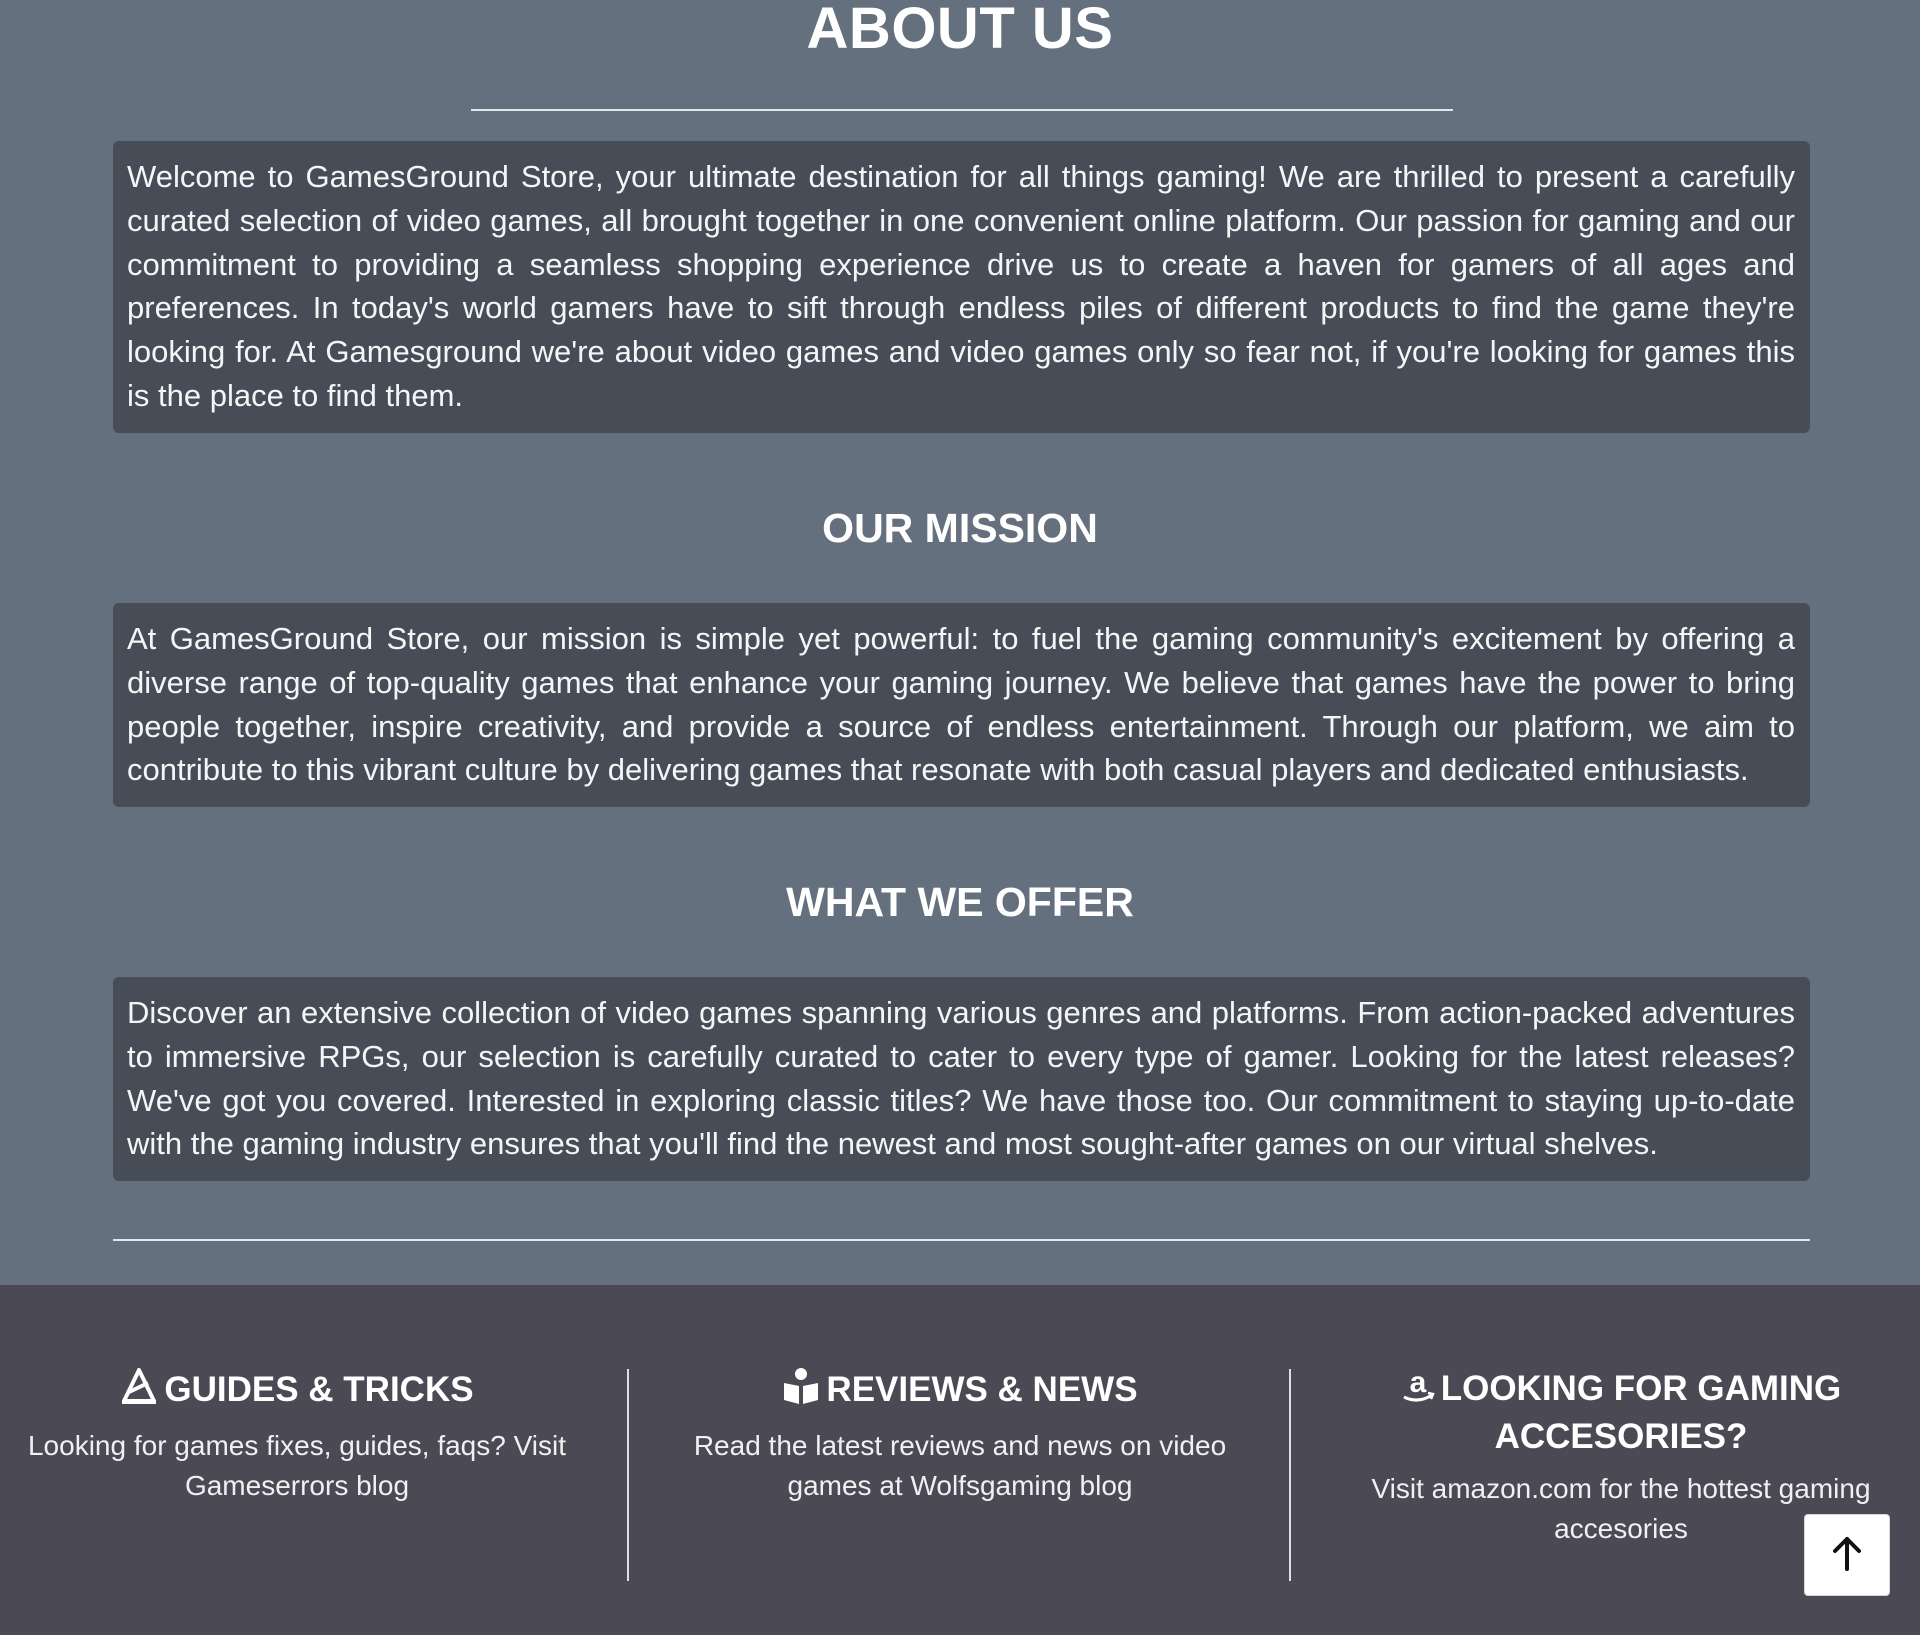 Image resolution: width=1920 pixels, height=1635 pixels. Describe the element at coordinates (1290, 1475) in the screenshot. I see `footer-divider-right` at that location.